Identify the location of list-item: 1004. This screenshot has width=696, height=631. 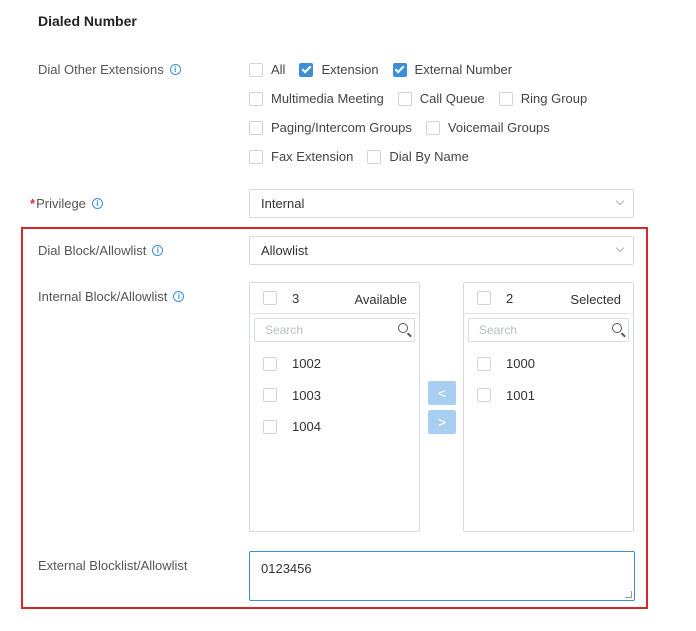
(334, 427).